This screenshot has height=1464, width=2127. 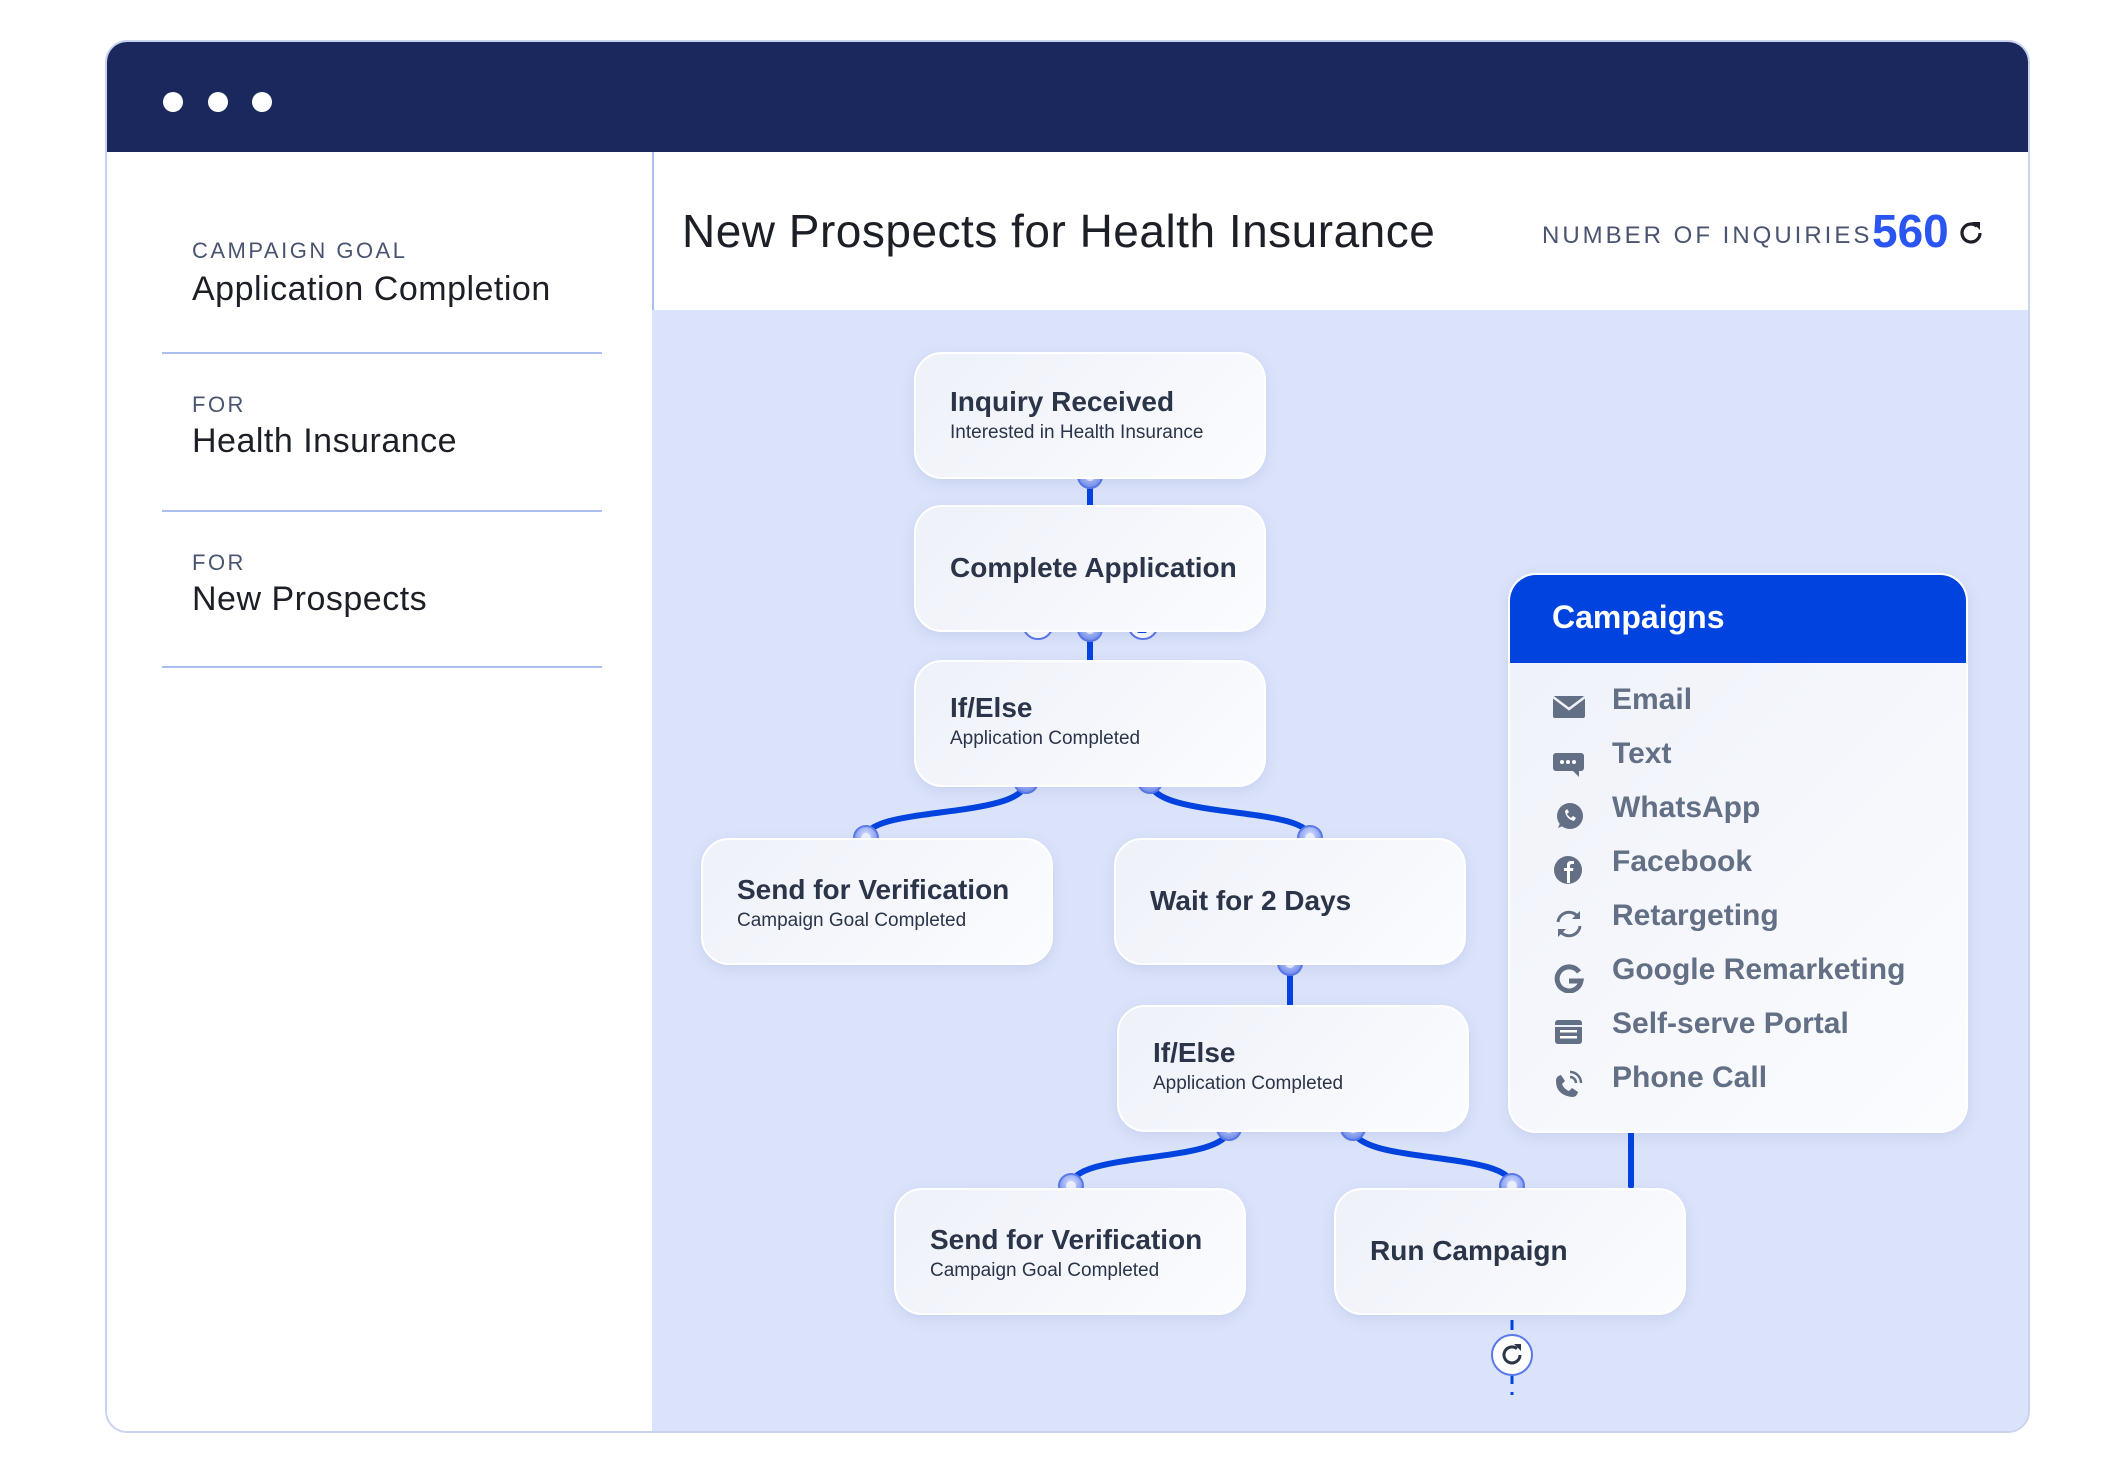 I want to click on campaign-label: Retargeting, so click(x=1695, y=915).